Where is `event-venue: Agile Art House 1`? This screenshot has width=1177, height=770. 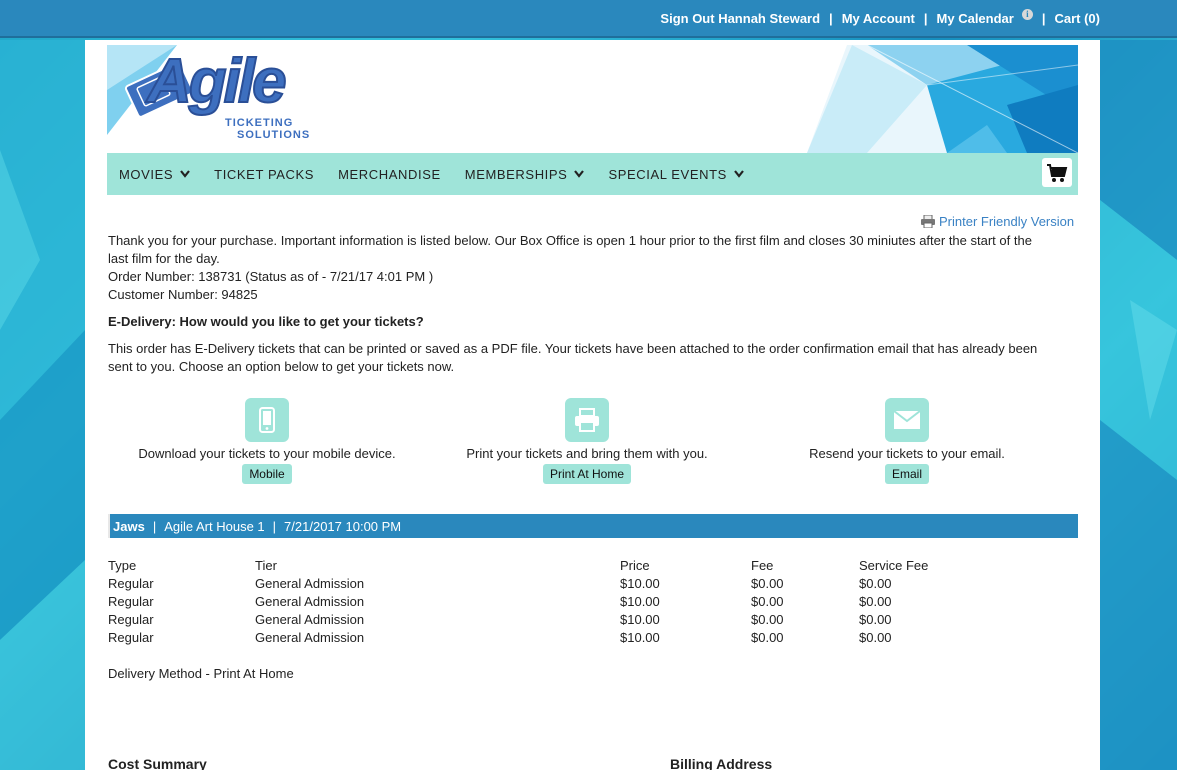
event-venue: Agile Art House 1 is located at coordinates (214, 526).